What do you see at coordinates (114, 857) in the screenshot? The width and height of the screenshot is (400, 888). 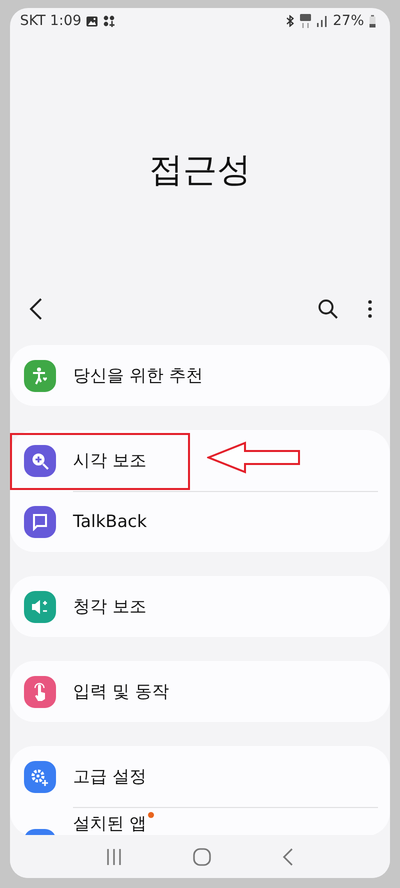 I see `recents-icon` at bounding box center [114, 857].